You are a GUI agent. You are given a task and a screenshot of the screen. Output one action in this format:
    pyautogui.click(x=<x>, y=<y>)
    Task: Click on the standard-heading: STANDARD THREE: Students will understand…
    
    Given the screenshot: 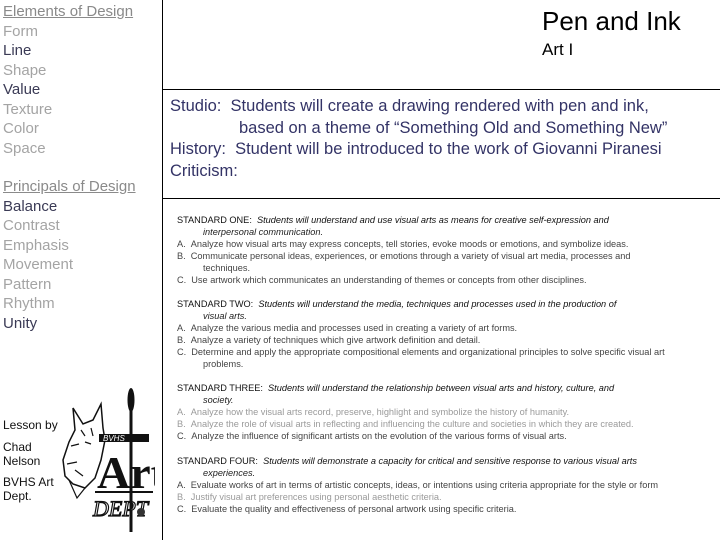 What is the action you would take?
    pyautogui.click(x=447, y=388)
    